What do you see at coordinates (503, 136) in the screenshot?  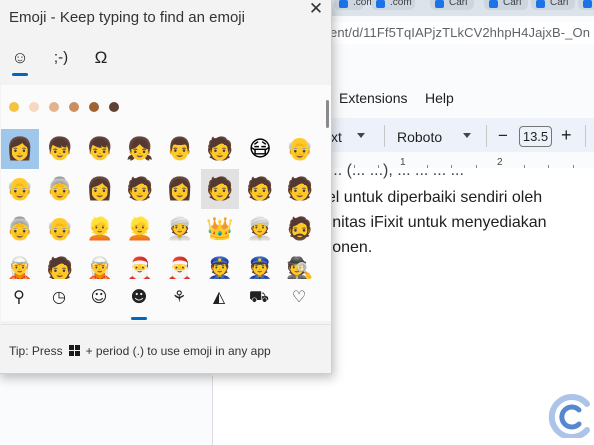 I see `decrease-font-size-button: −` at bounding box center [503, 136].